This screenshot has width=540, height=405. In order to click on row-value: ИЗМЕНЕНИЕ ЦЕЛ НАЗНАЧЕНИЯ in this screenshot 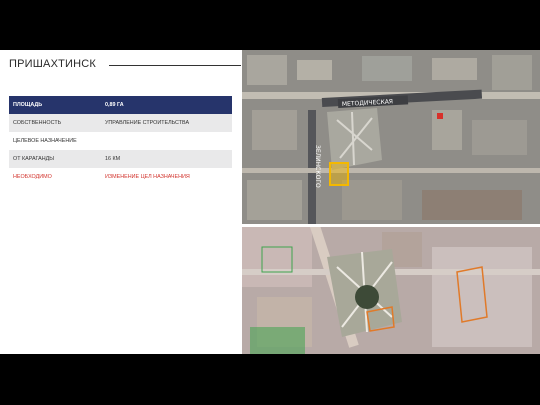, I will do `click(147, 177)`.